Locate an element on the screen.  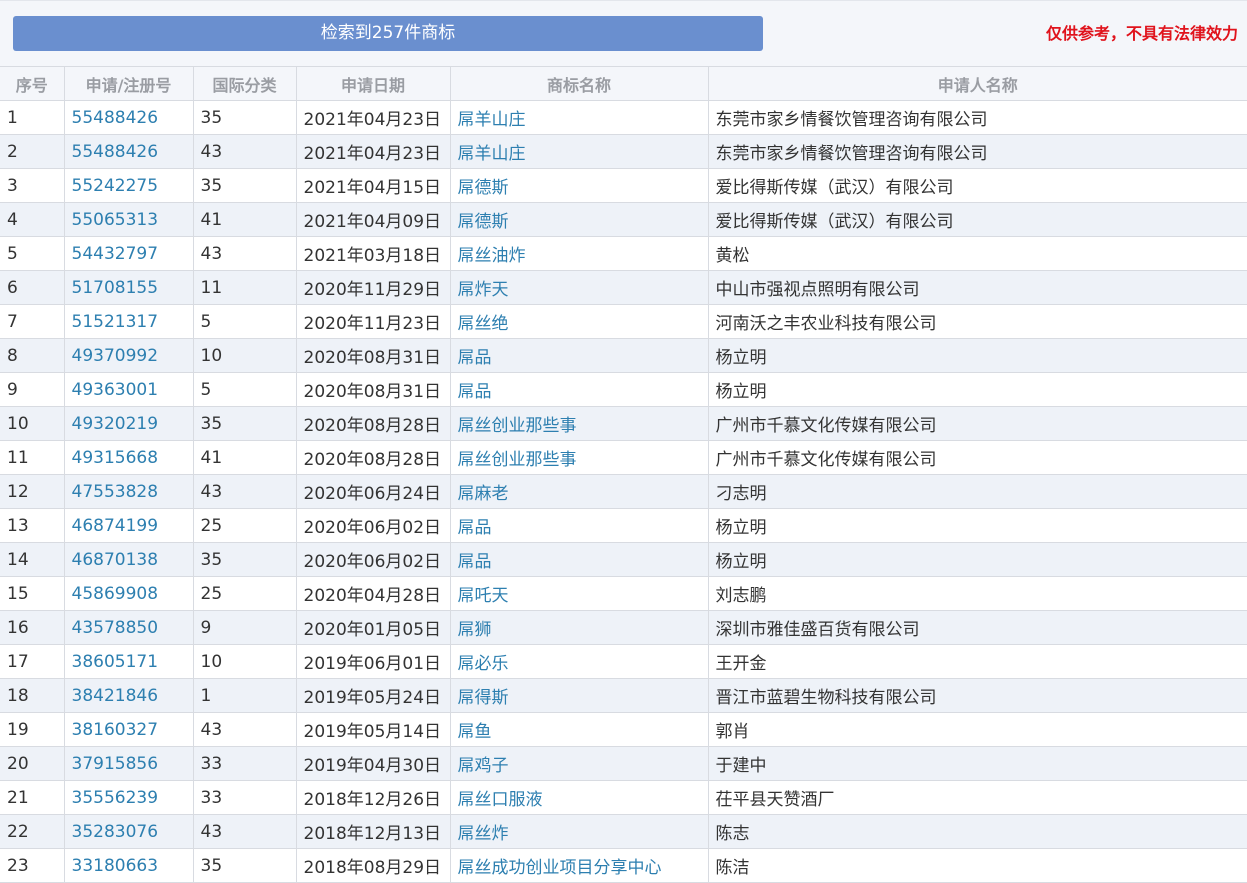
table-row: 15 45869908 25 2020年04月28日 屌吒天 刘志鹏 is located at coordinates (623, 593).